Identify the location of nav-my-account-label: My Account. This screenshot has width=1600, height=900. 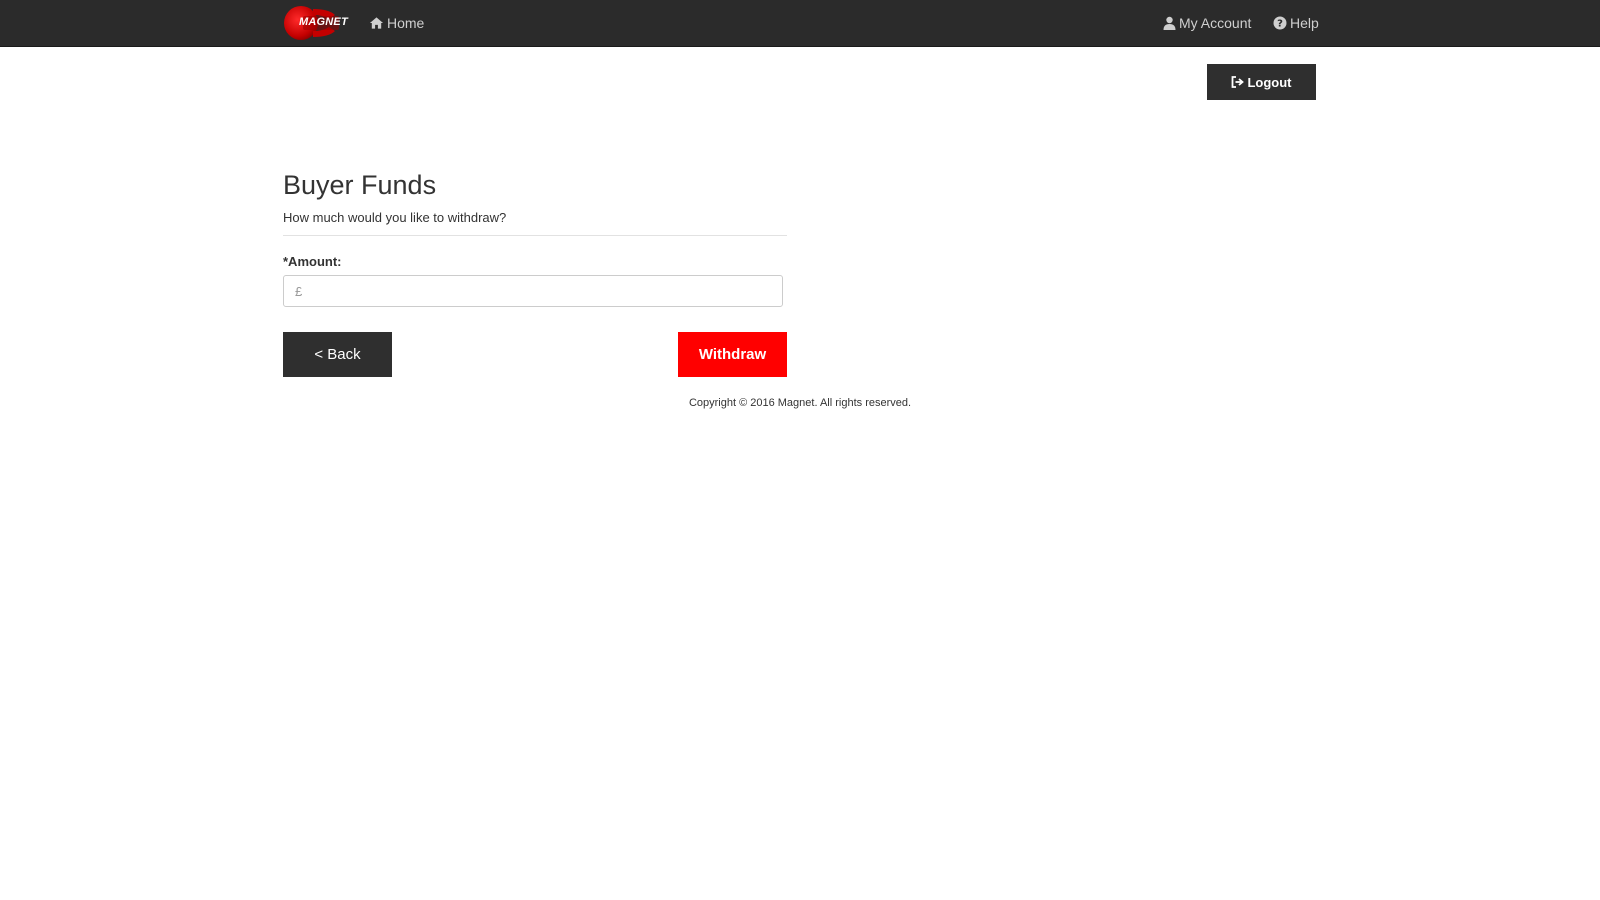
(1215, 23).